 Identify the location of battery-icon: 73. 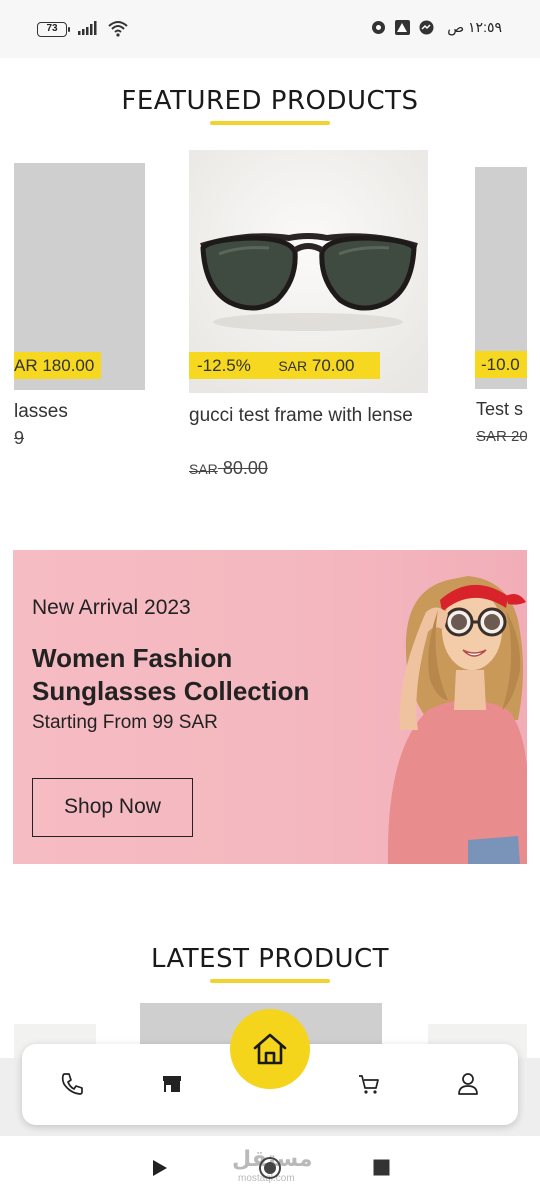
(53, 29).